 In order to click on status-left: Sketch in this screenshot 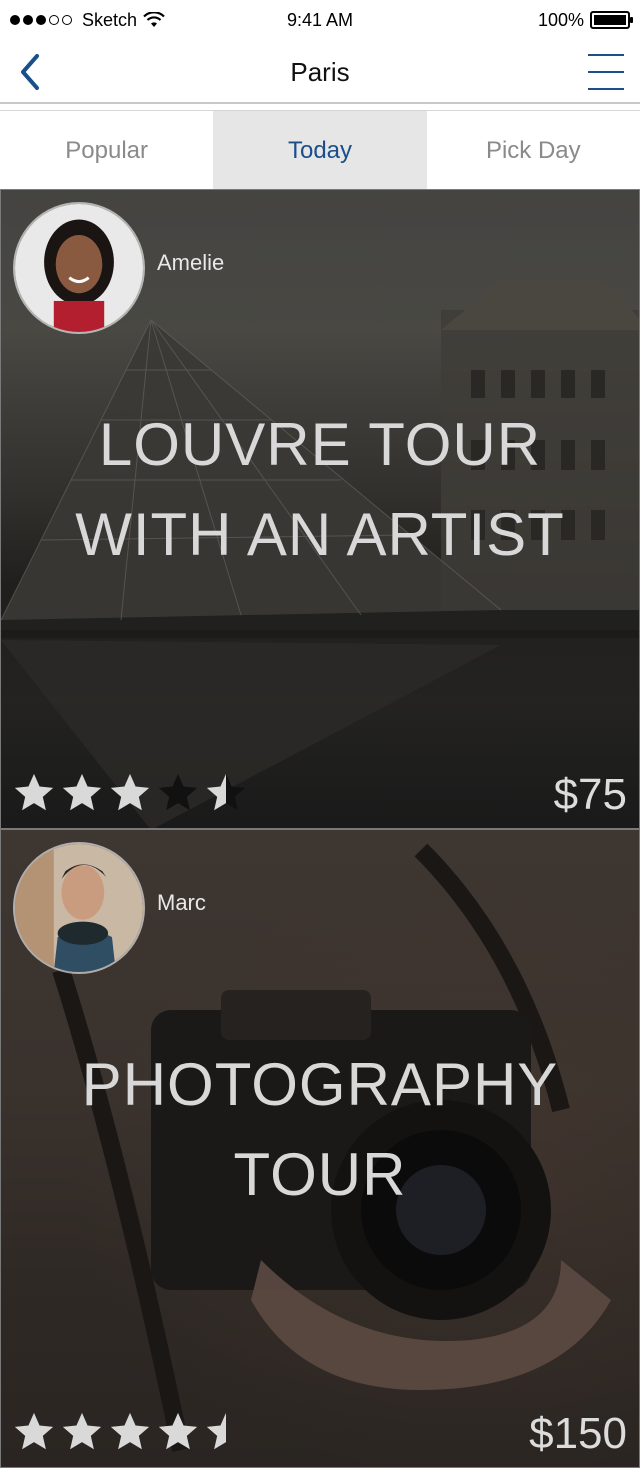, I will do `click(87, 20)`.